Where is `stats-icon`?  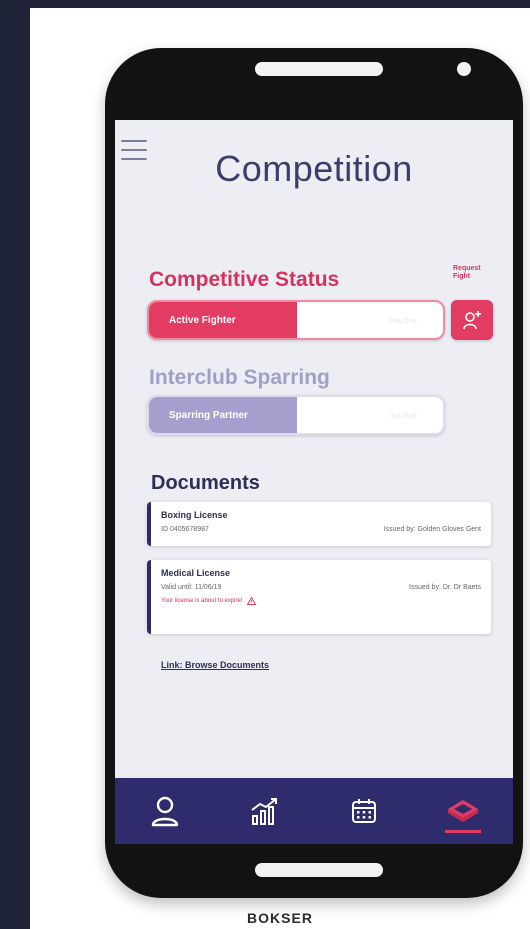 stats-icon is located at coordinates (264, 811).